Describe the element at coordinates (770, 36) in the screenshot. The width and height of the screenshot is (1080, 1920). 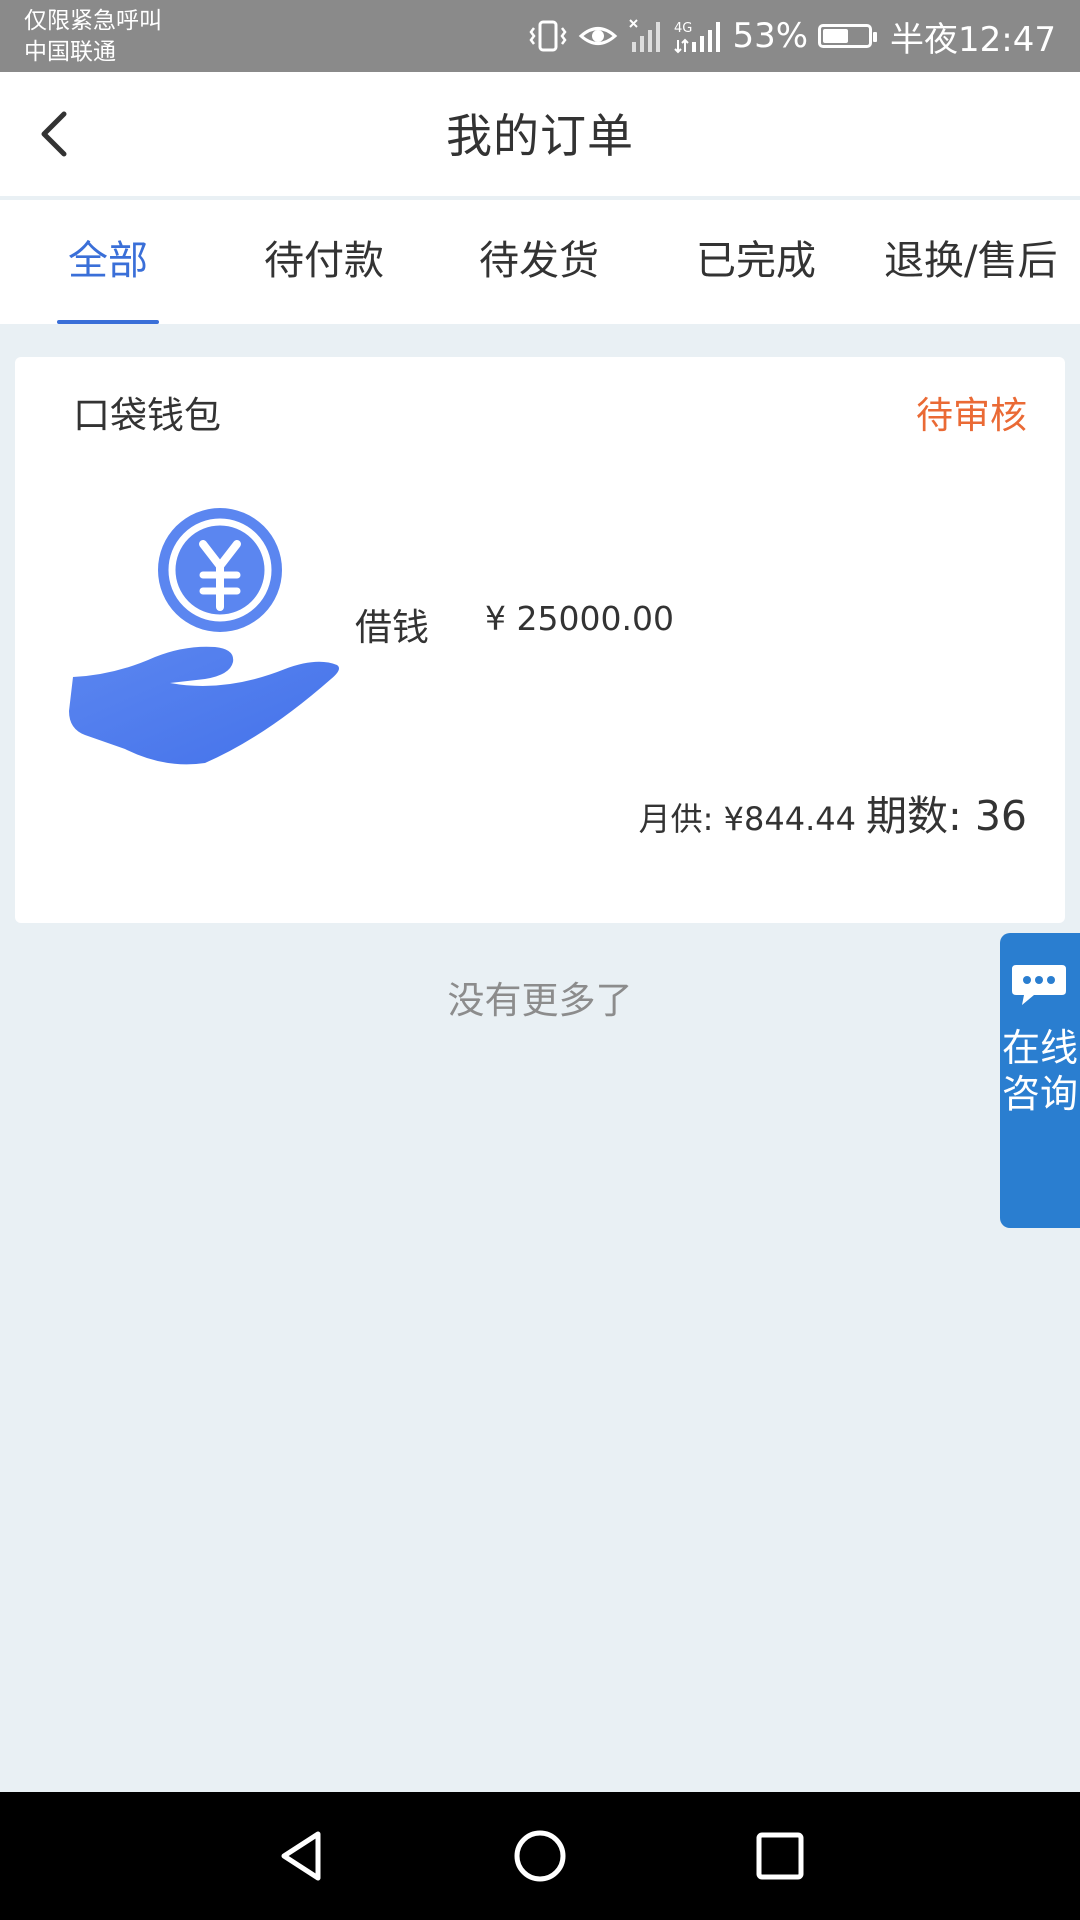
I see `battery-percent: 53%` at that location.